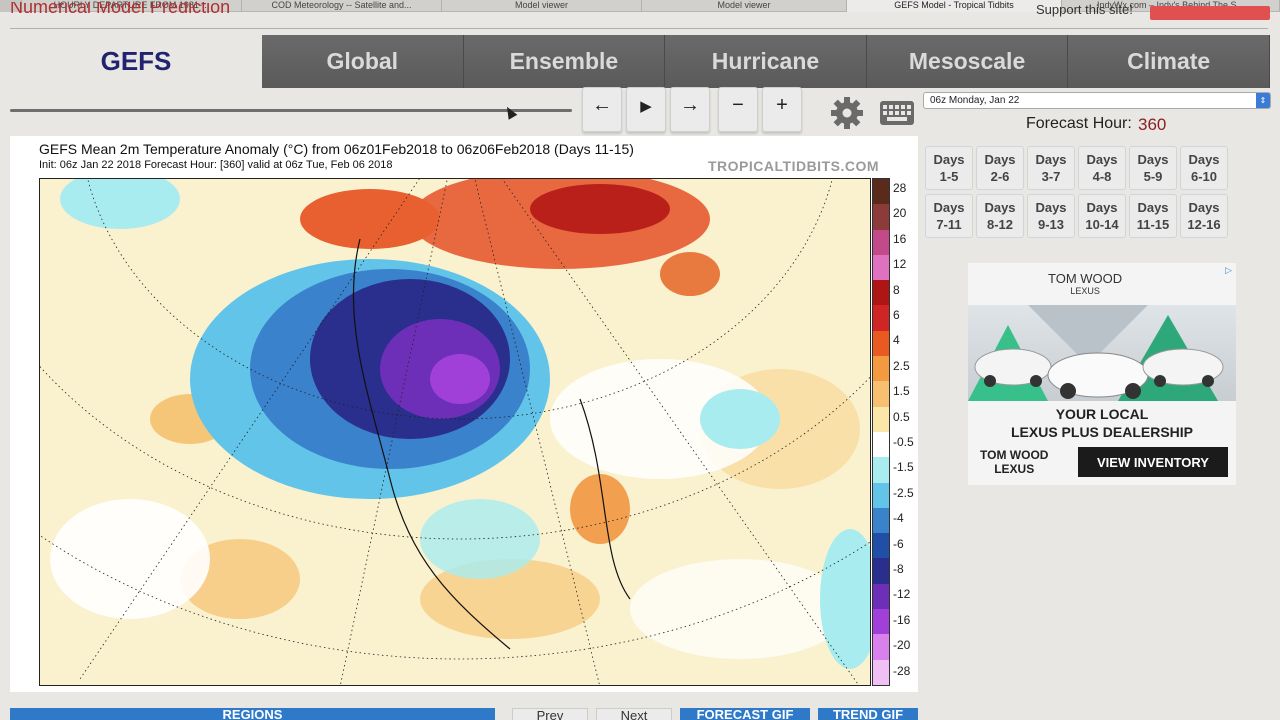 The height and width of the screenshot is (720, 1280). Describe the element at coordinates (902, 670) in the screenshot. I see `colorbar-label: -28` at that location.